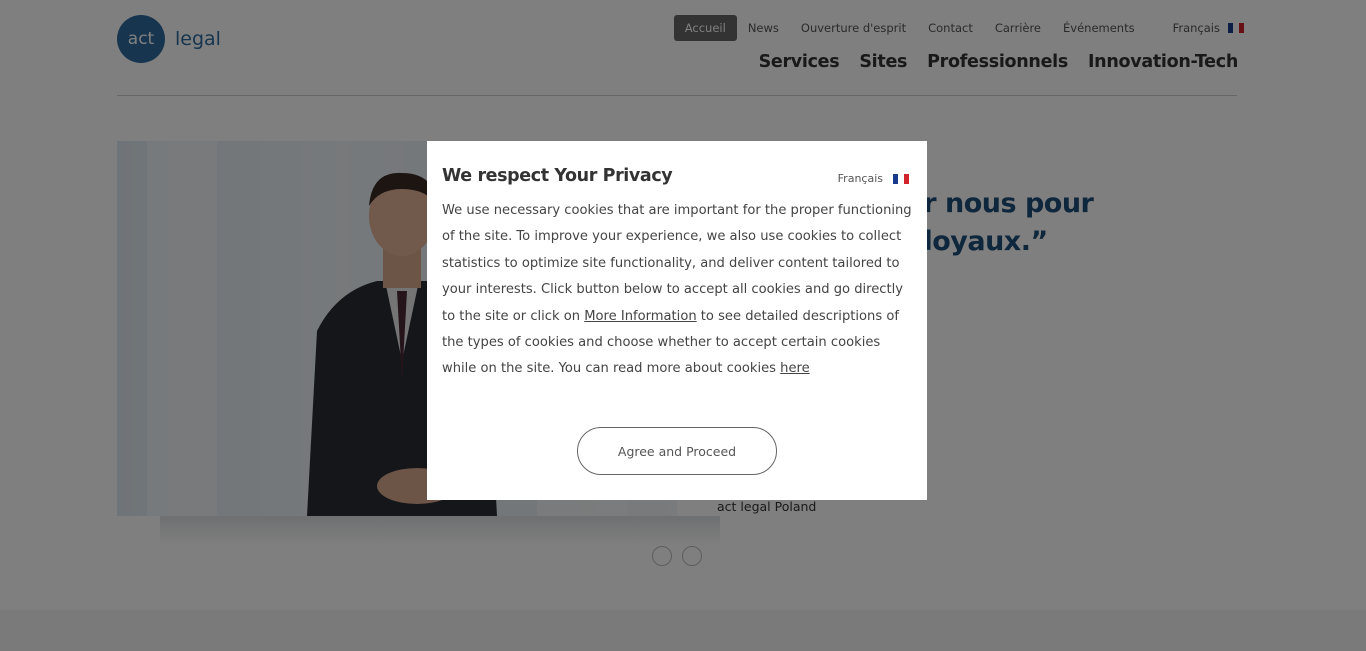 The height and width of the screenshot is (651, 1366). What do you see at coordinates (795, 368) in the screenshot?
I see `cookies-here-link: here` at bounding box center [795, 368].